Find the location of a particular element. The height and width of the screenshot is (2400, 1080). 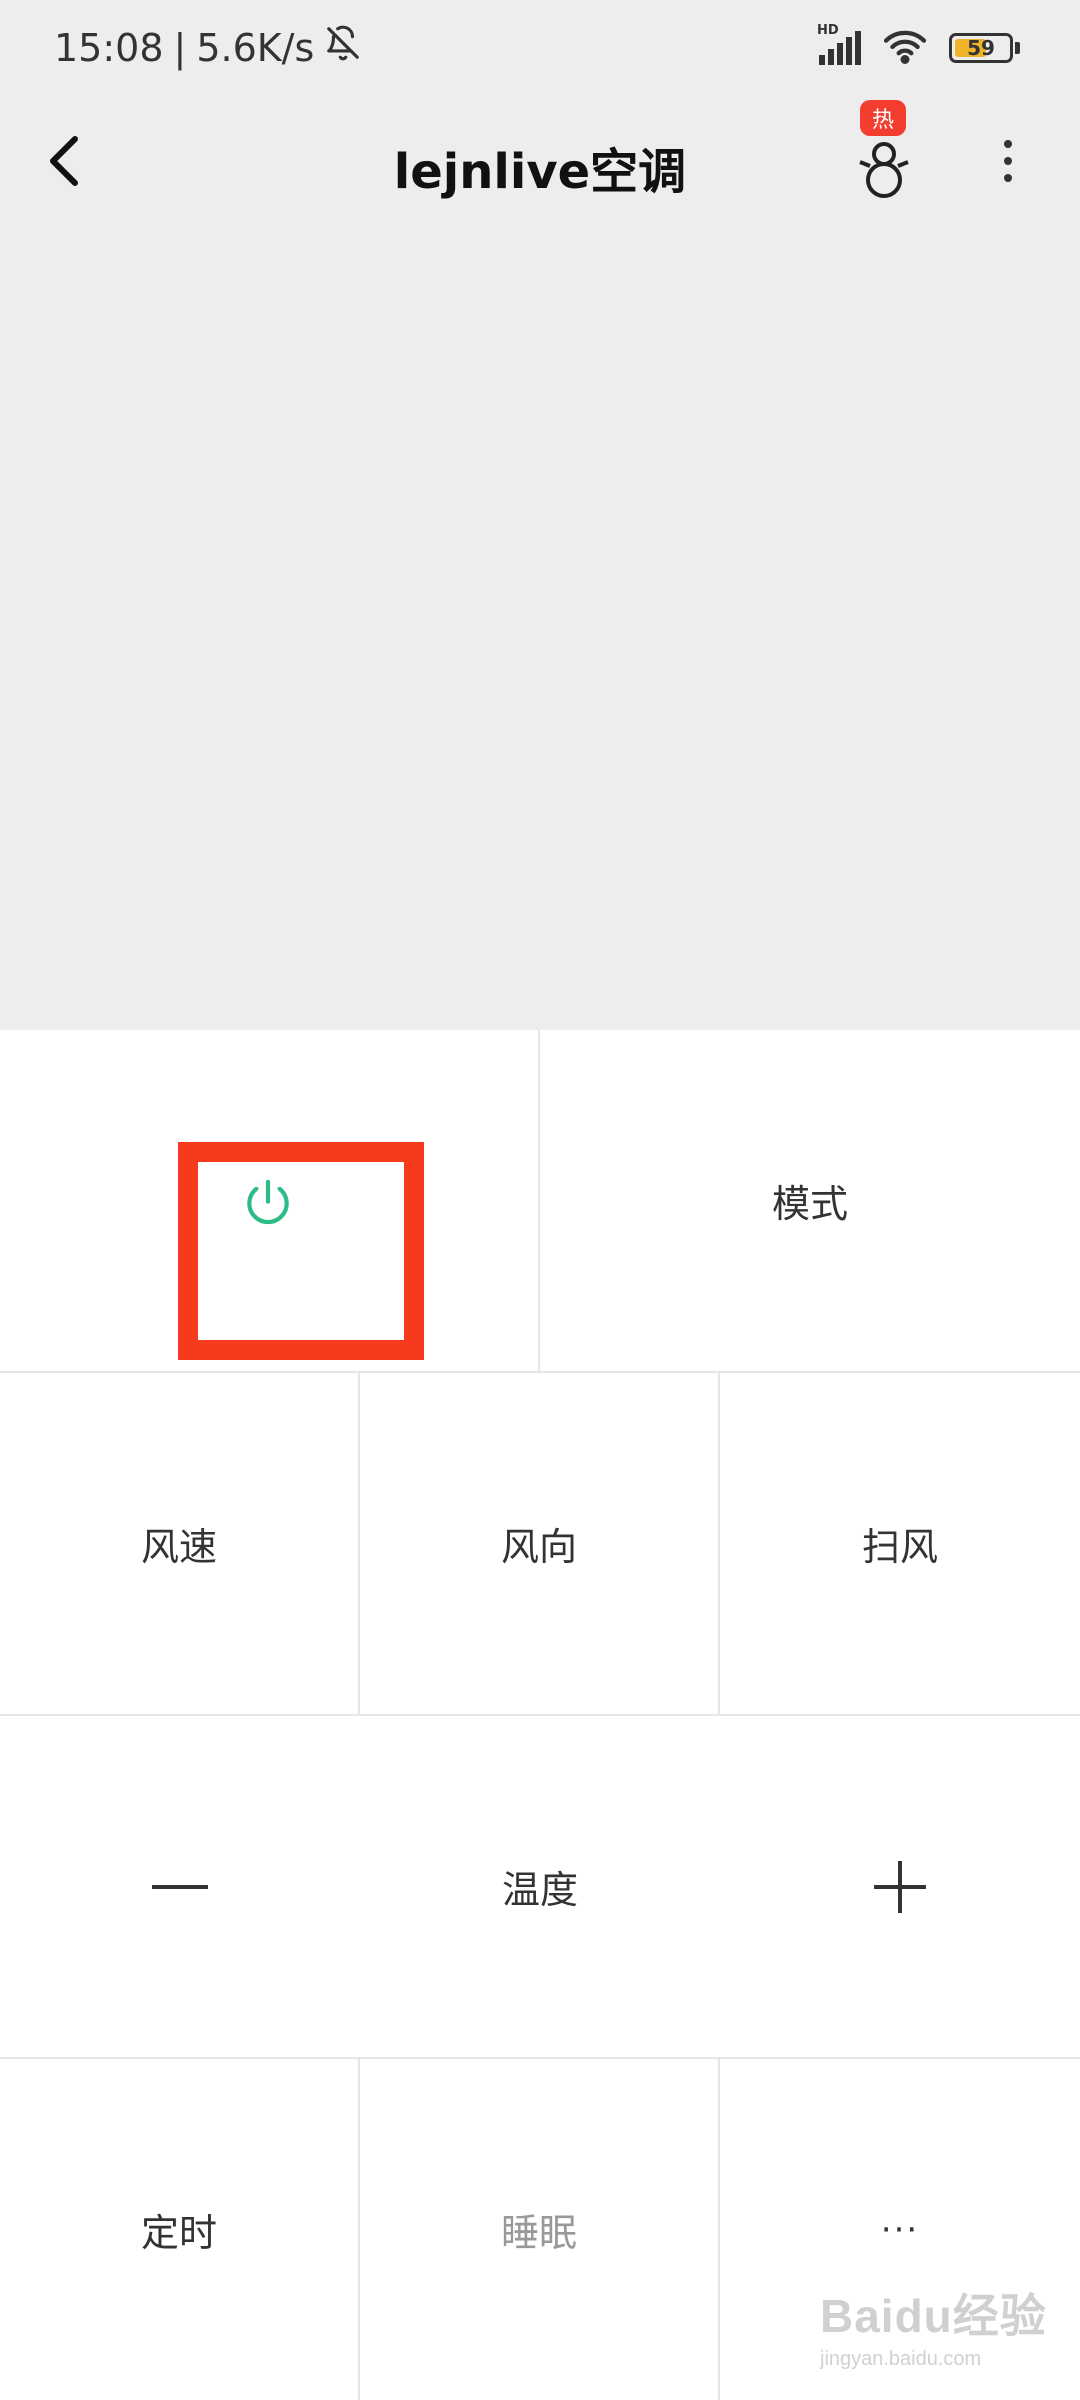

fan-speed-button: 风速 is located at coordinates (180, 1544).